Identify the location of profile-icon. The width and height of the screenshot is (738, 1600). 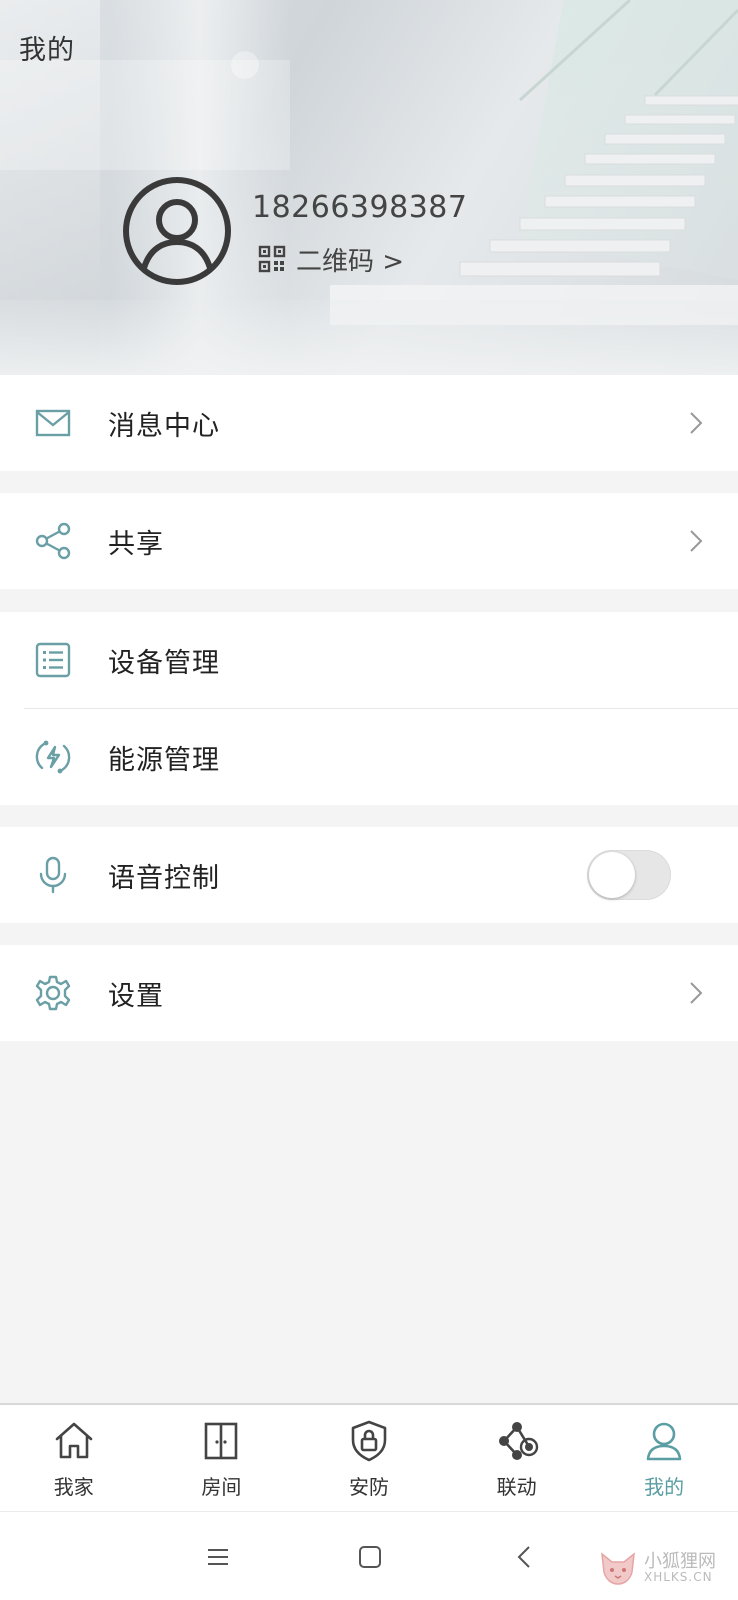
(664, 1441).